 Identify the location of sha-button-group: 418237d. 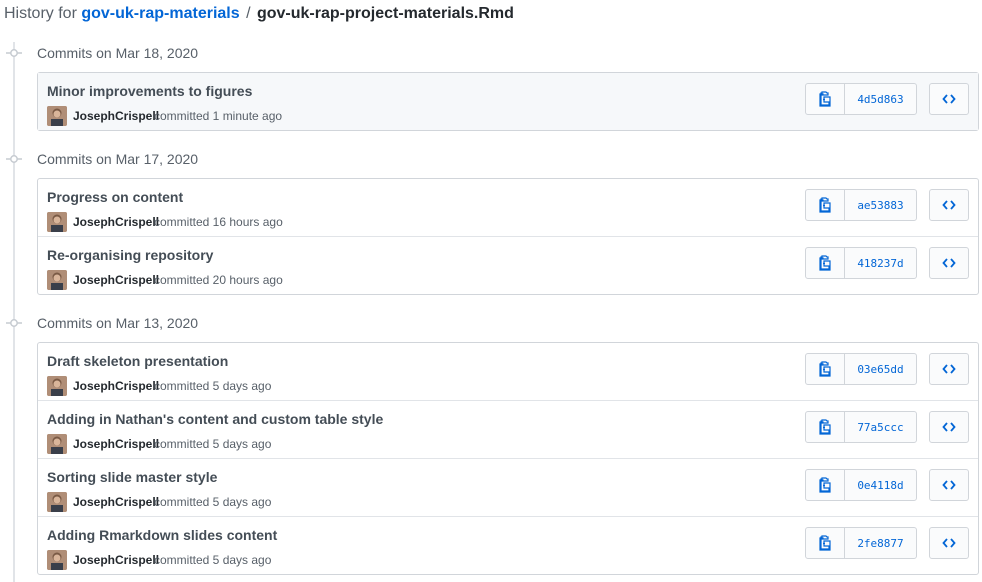
(861, 263).